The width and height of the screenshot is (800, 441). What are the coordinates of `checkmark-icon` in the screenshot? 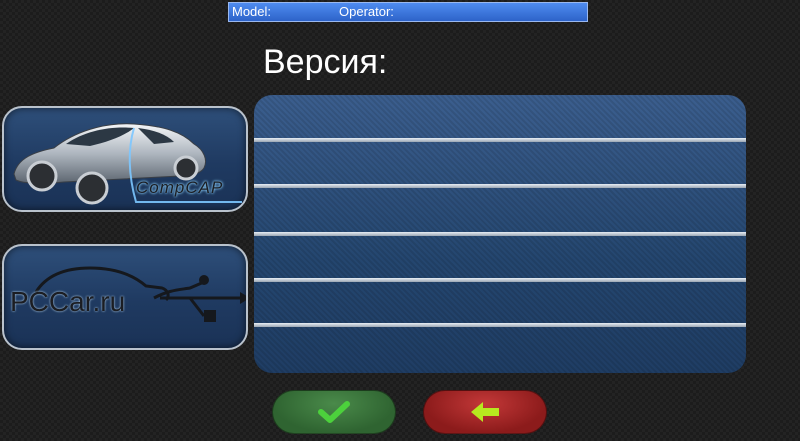 It's located at (334, 412).